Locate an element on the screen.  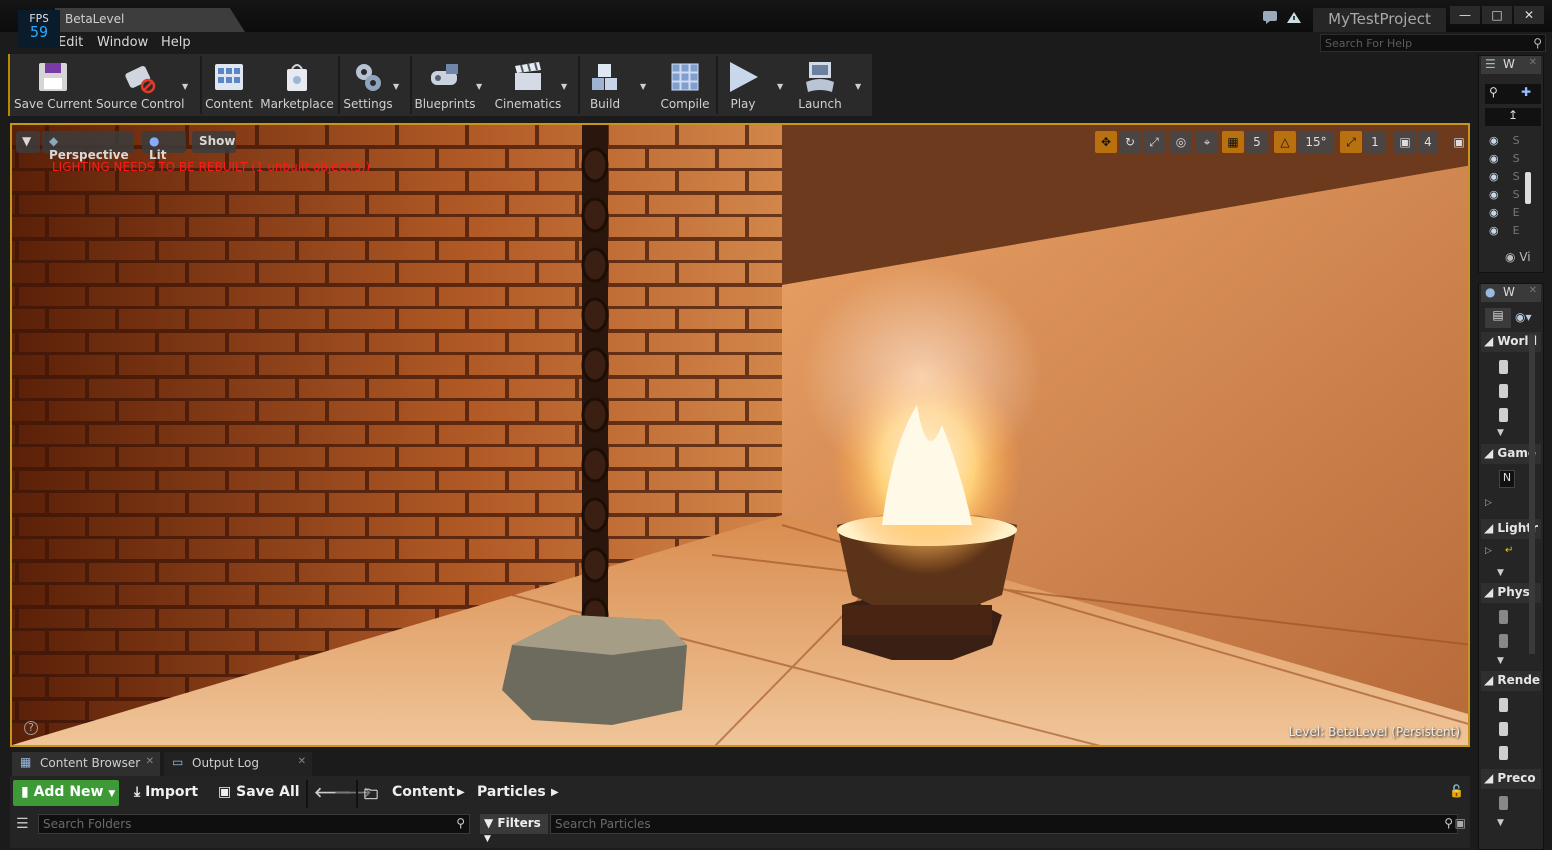
surface-snap-icon: ⌖ is located at coordinates (1207, 142).